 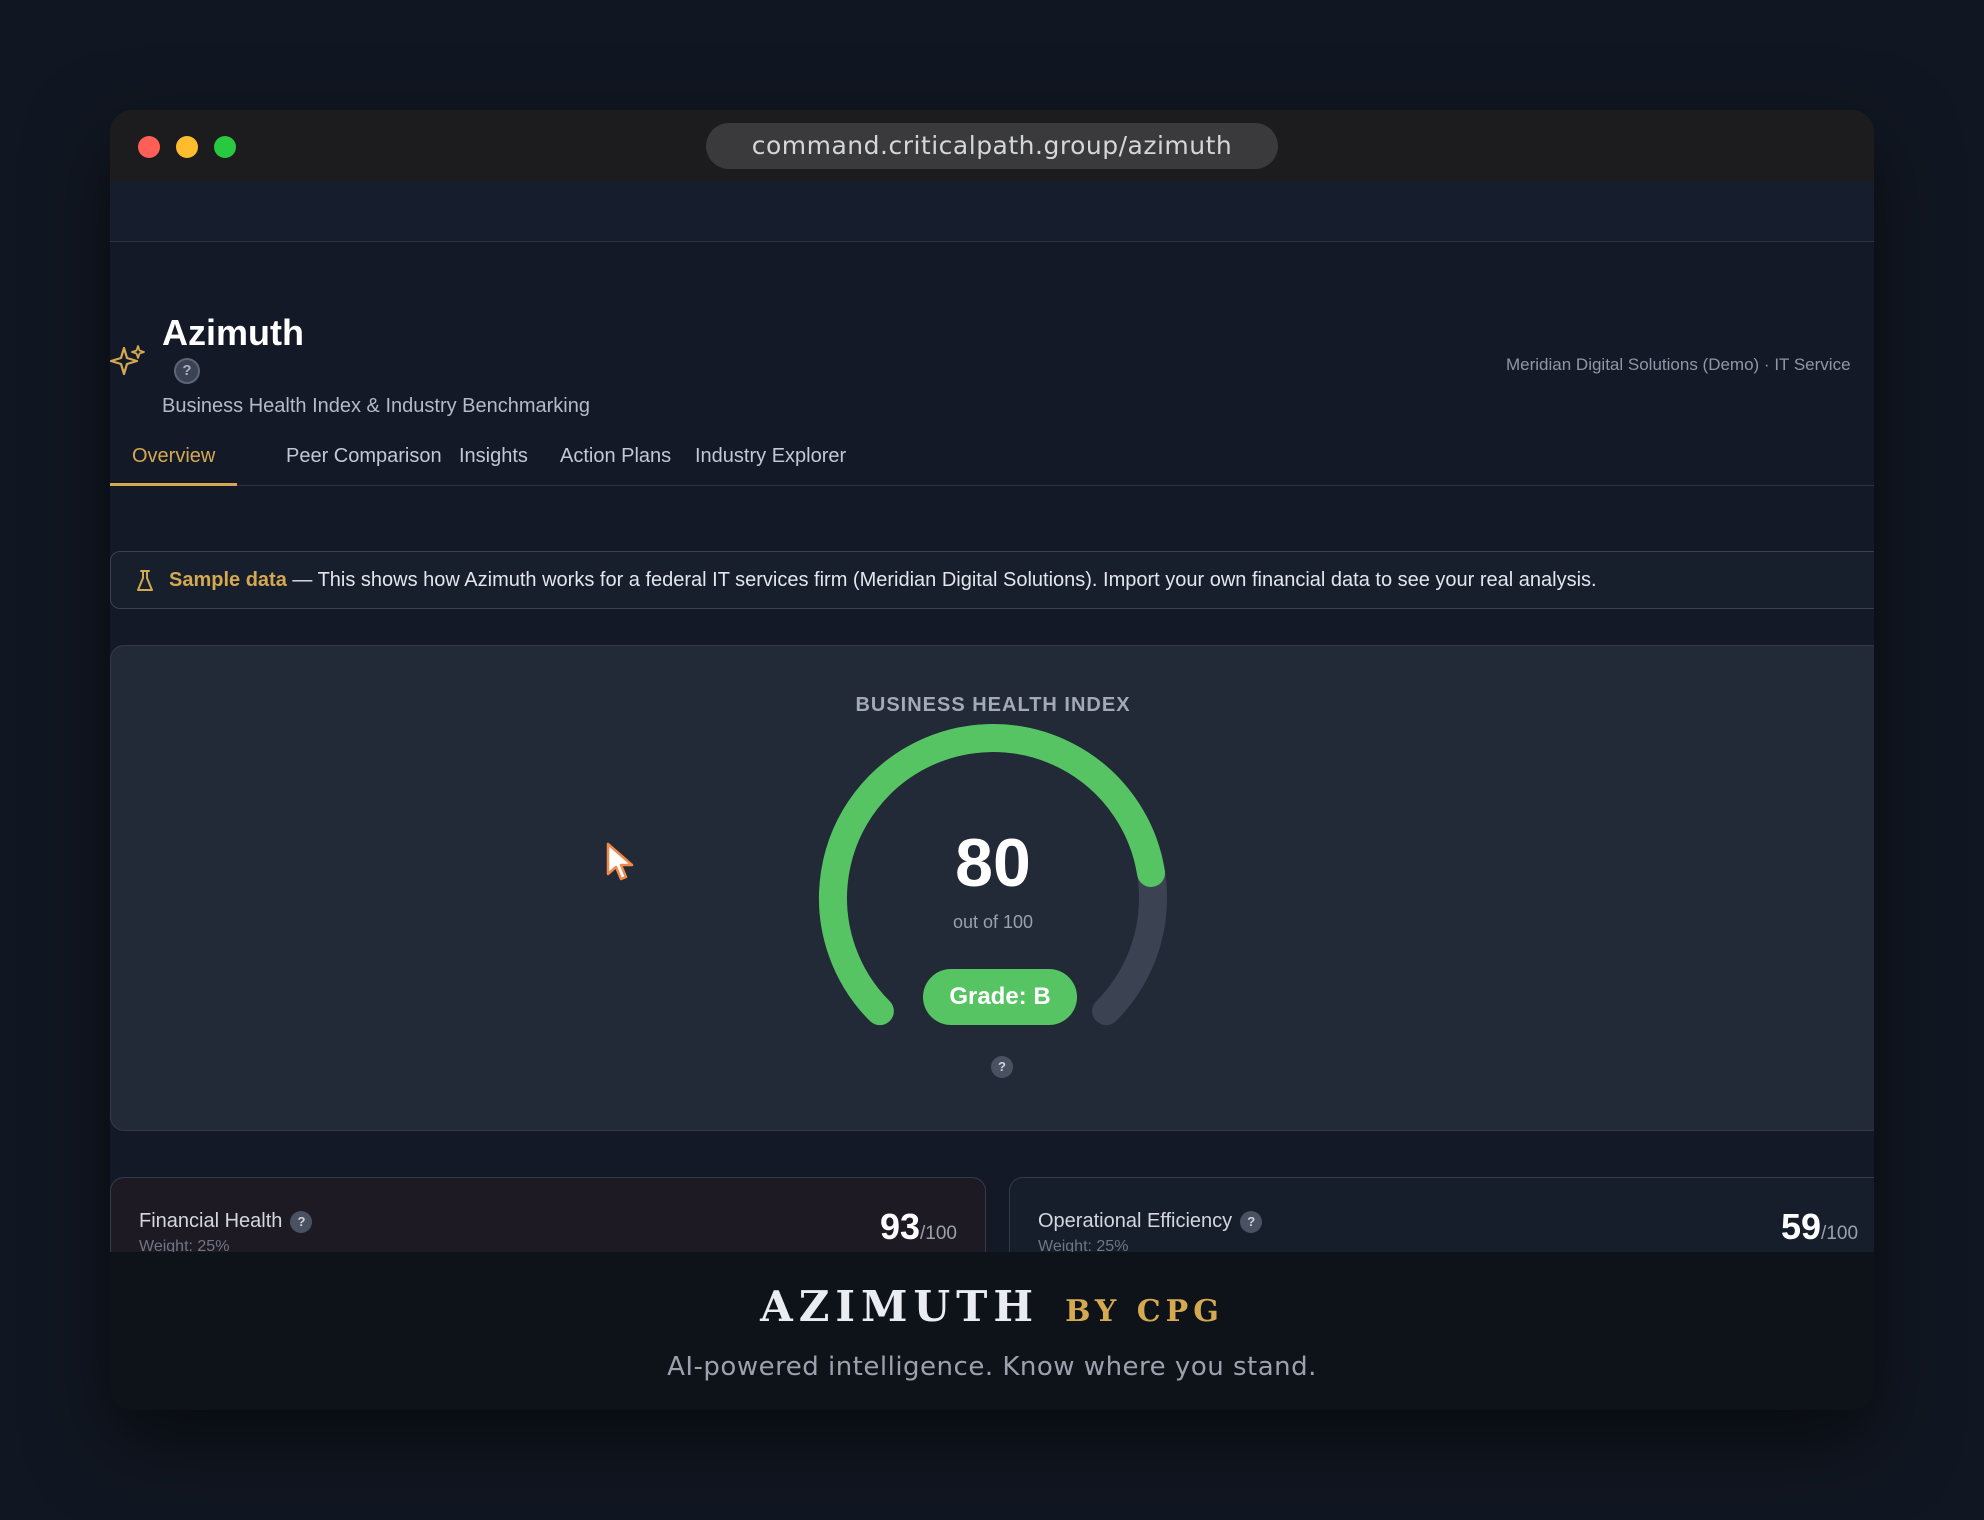 I want to click on metric-score: 93/100, so click(x=918, y=1227).